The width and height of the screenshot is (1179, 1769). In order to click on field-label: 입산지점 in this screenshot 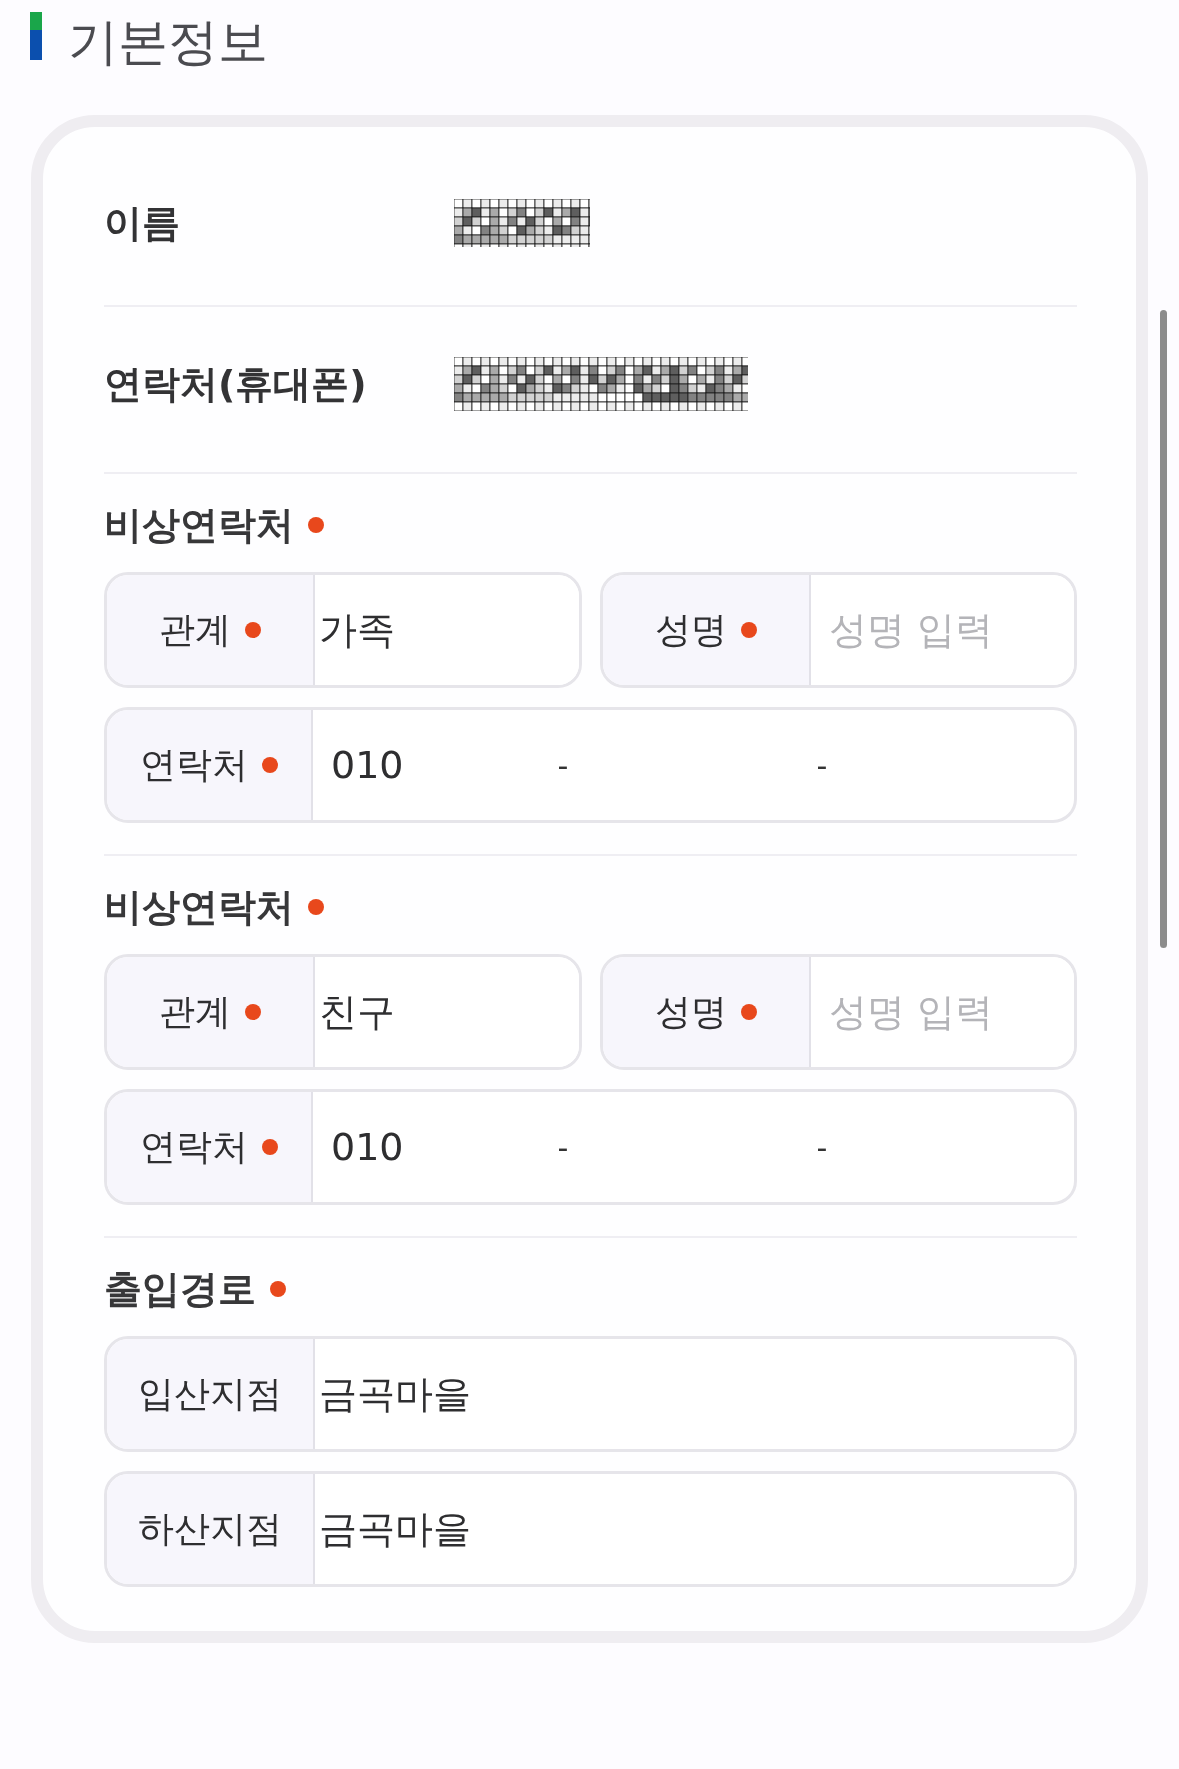, I will do `click(210, 1394)`.